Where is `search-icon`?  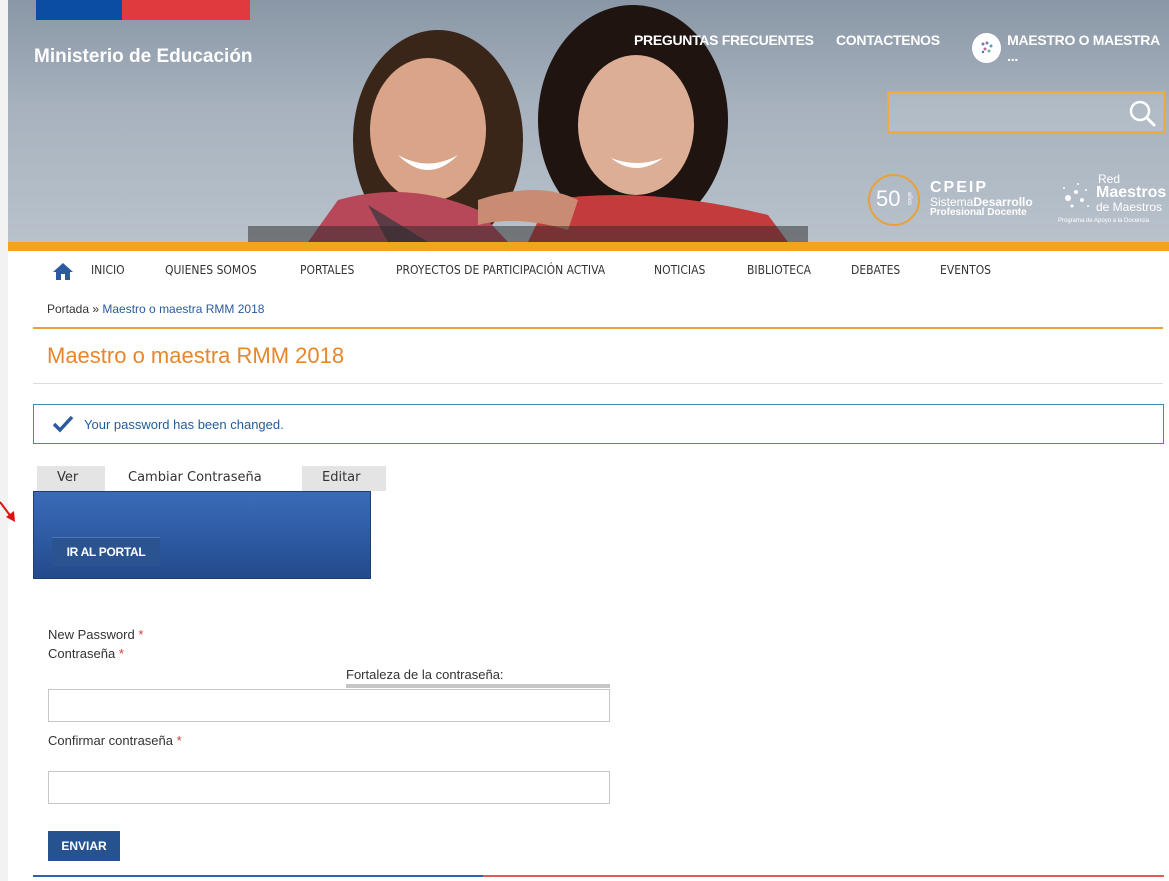
search-icon is located at coordinates (1142, 113).